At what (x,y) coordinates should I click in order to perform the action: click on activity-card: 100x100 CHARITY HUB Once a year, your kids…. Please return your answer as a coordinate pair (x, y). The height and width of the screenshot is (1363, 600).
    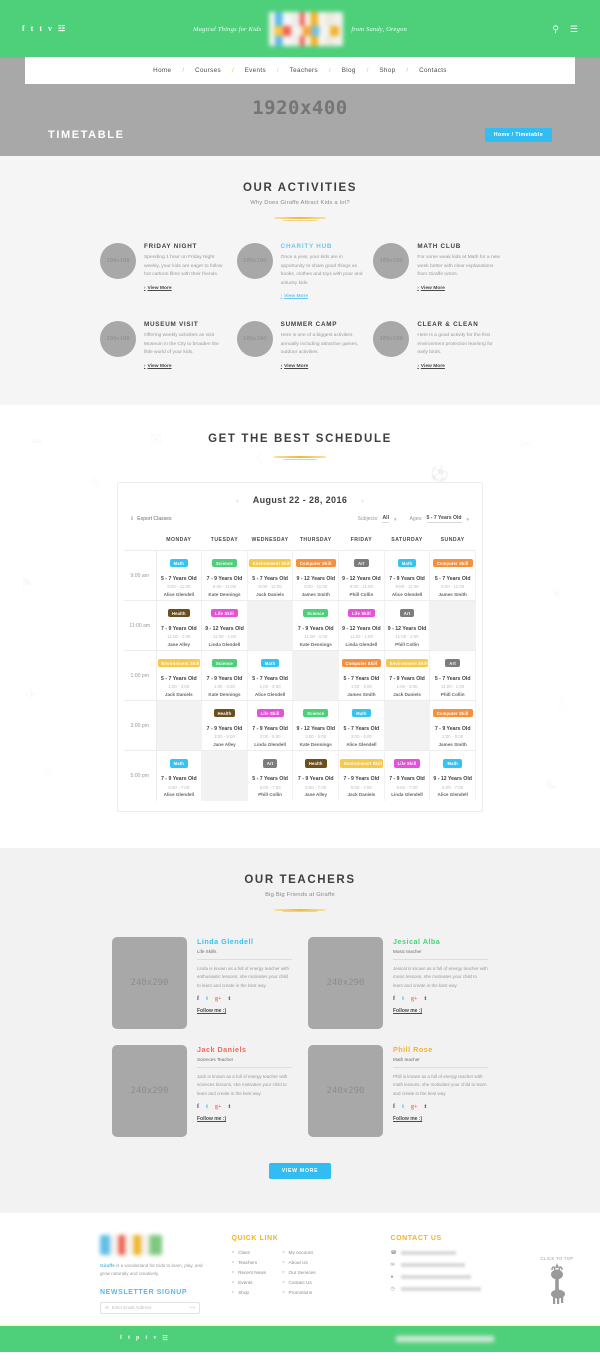
    Looking at the image, I should click on (300, 271).